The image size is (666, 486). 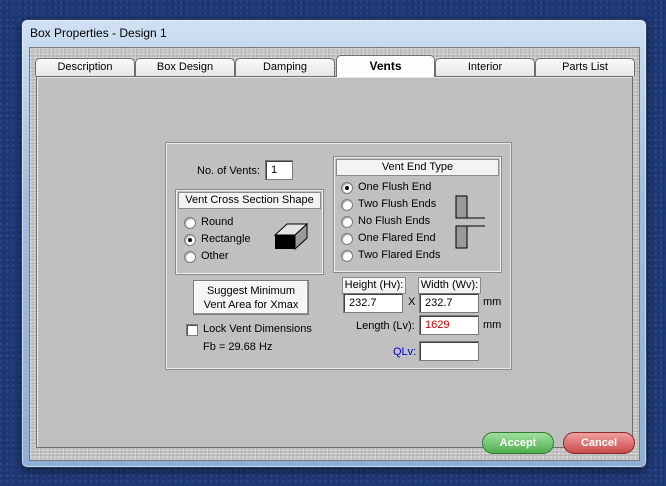 What do you see at coordinates (190, 240) in the screenshot?
I see `radio-rectangle` at bounding box center [190, 240].